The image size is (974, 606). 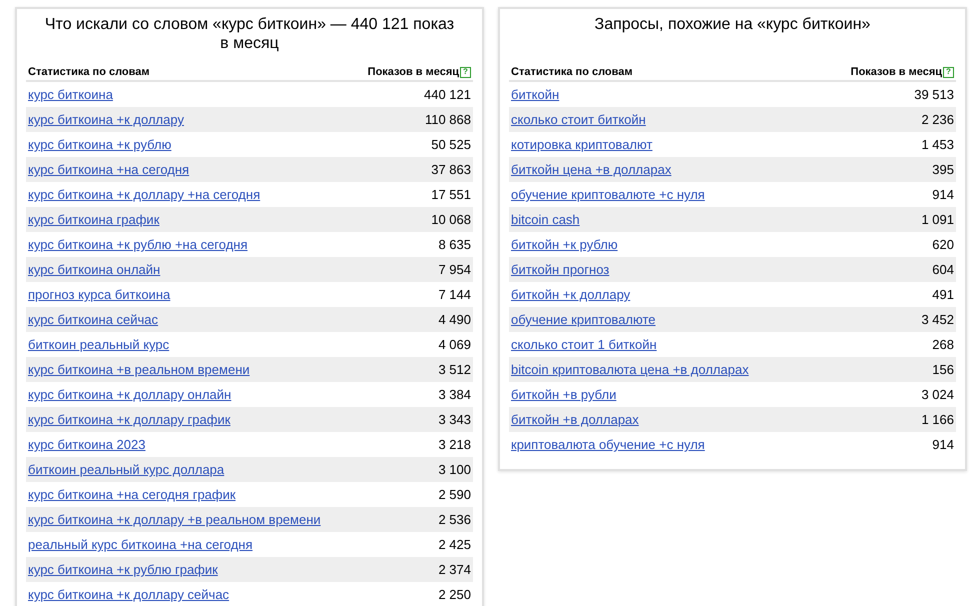 What do you see at coordinates (250, 34) in the screenshot?
I see `panel-title: Что искали со словом «курс биткоин» — 440 121 показ в месяц` at bounding box center [250, 34].